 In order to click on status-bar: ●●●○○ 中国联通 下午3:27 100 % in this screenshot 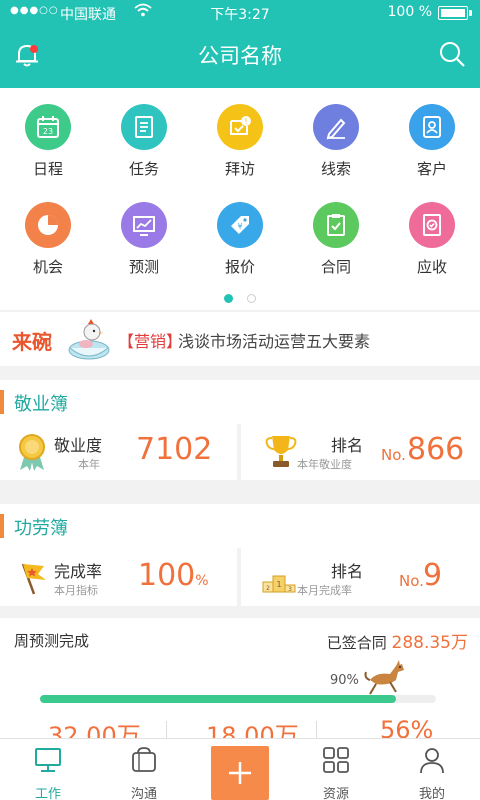, I will do `click(240, 13)`.